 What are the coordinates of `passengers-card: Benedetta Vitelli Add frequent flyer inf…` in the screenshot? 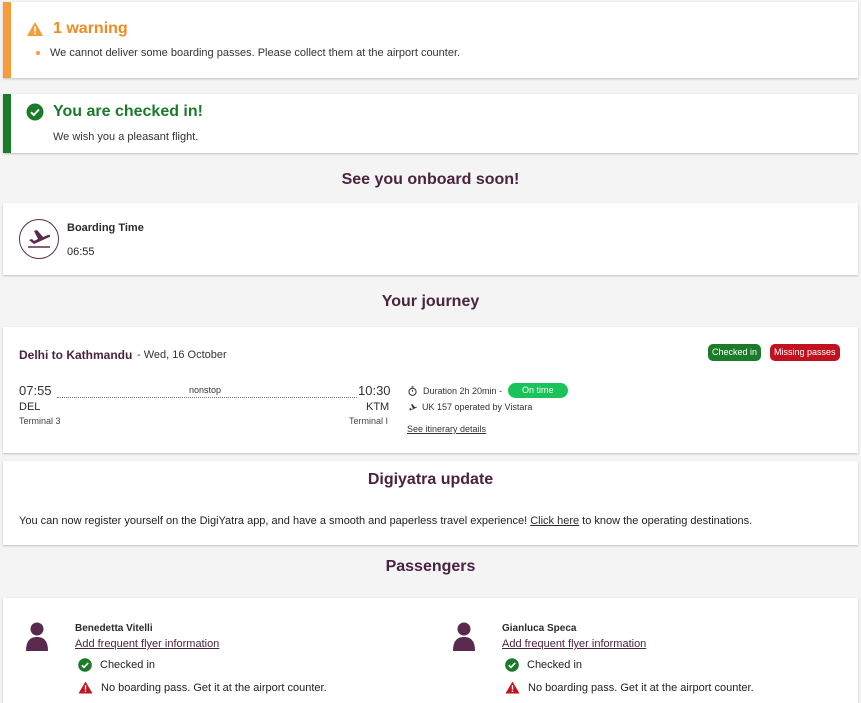 It's located at (430, 650).